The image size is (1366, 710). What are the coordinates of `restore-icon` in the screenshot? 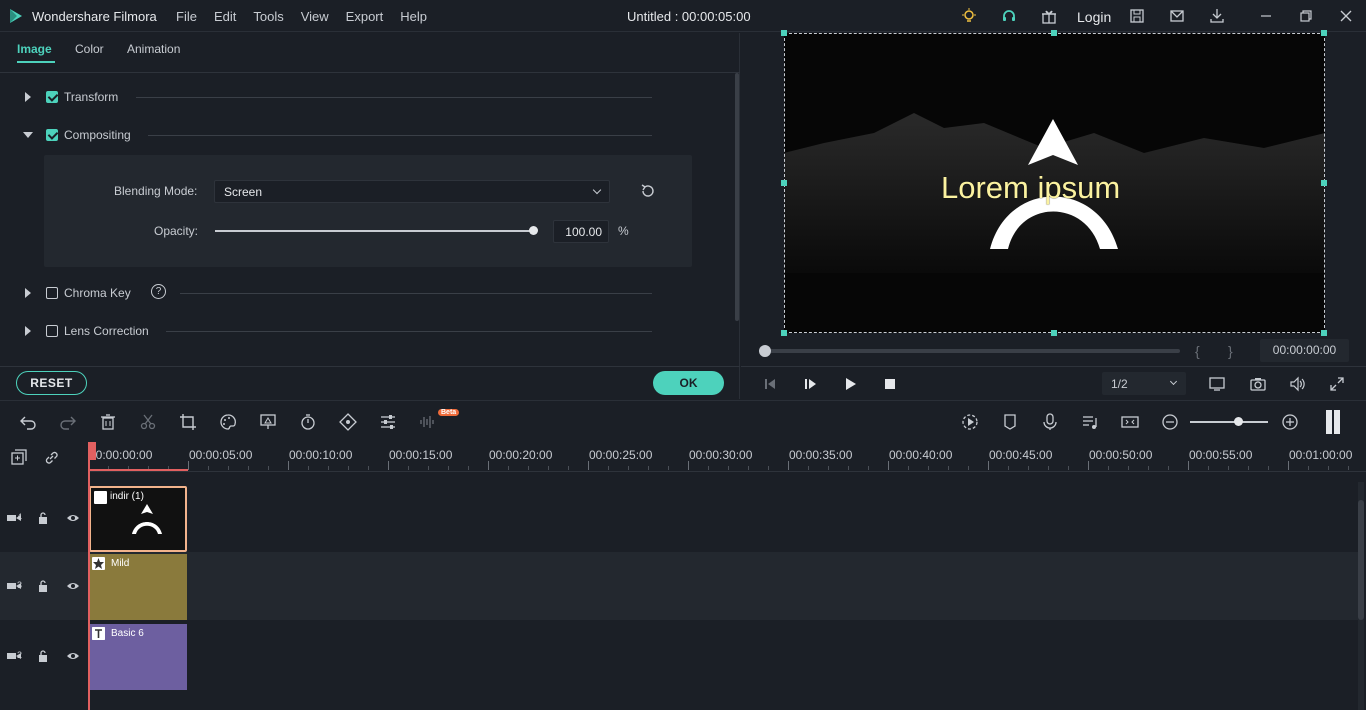 It's located at (1306, 16).